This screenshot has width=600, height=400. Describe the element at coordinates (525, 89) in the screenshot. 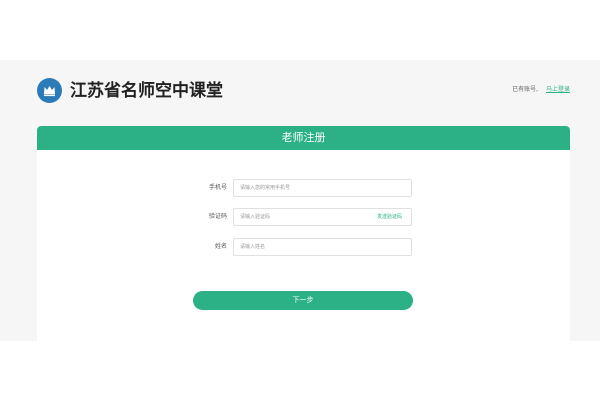

I see `login-hint: 已有账号,` at that location.